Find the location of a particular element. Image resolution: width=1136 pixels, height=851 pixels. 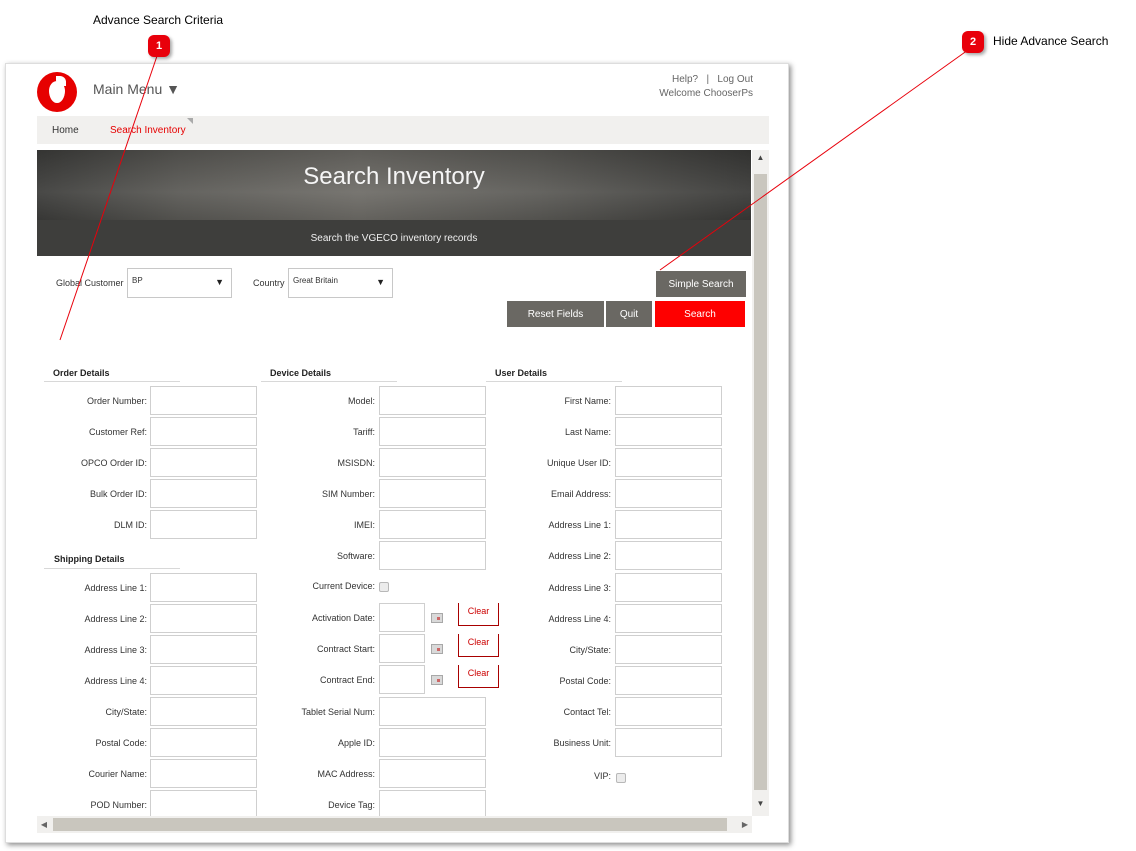

device-mac-address-input is located at coordinates (432, 773).